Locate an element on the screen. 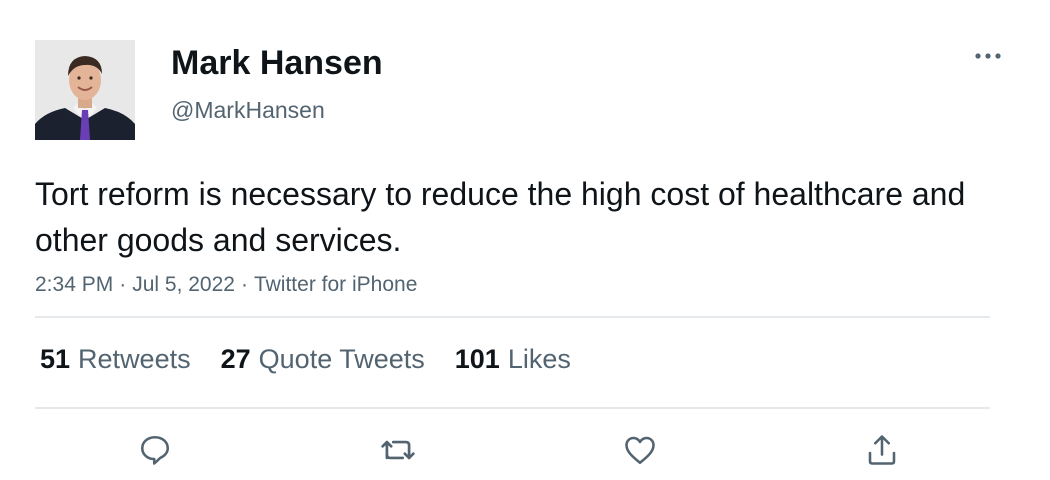 Image resolution: width=1050 pixels, height=480 pixels. likes-label: Likes is located at coordinates (539, 359).